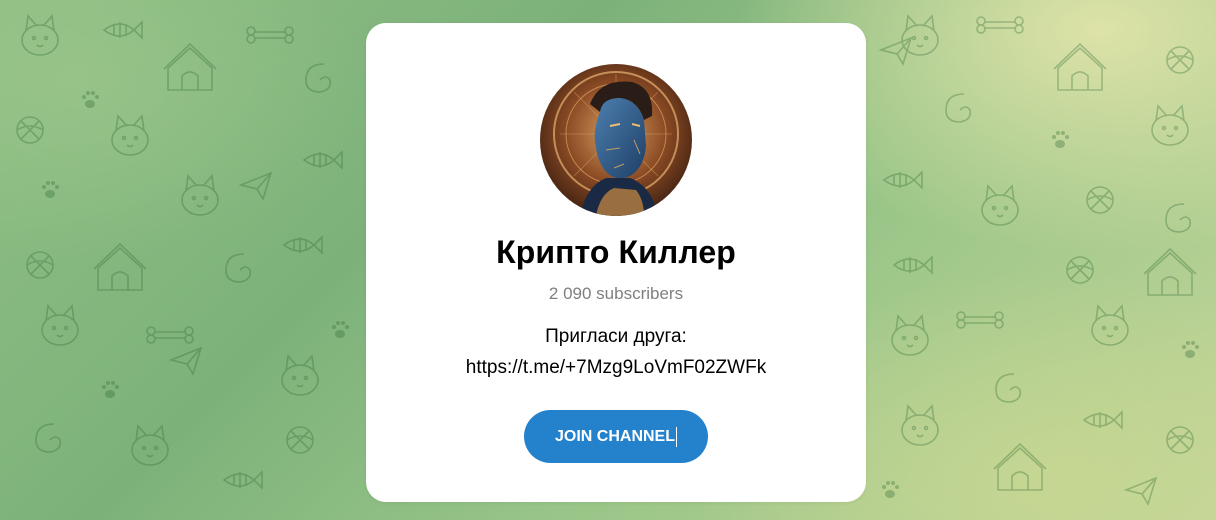 The width and height of the screenshot is (1216, 520). I want to click on description-line: Пригласи друга:, so click(616, 336).